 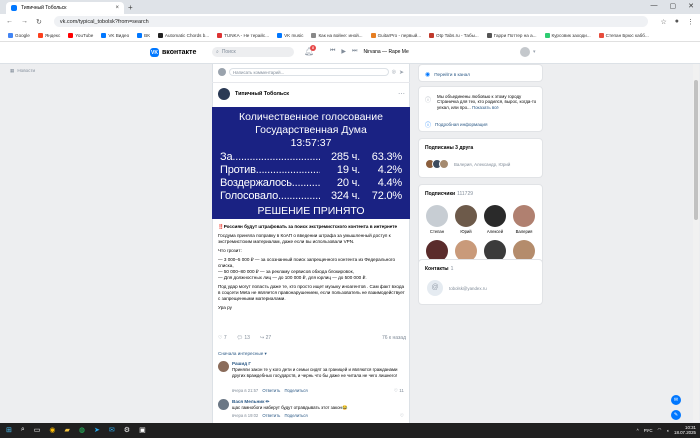 I want to click on bookmark-item: Google, so click(x=19, y=35).